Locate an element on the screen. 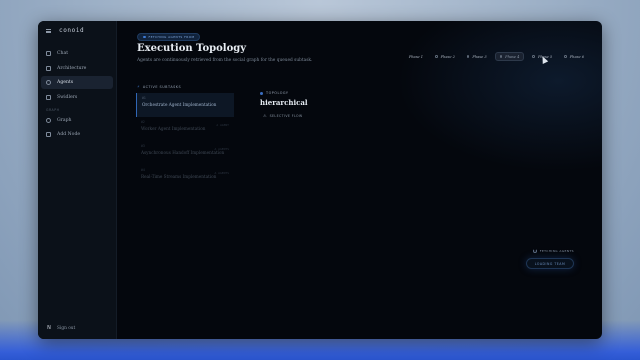 The width and height of the screenshot is (640, 360). app-name: conoid is located at coordinates (72, 30).